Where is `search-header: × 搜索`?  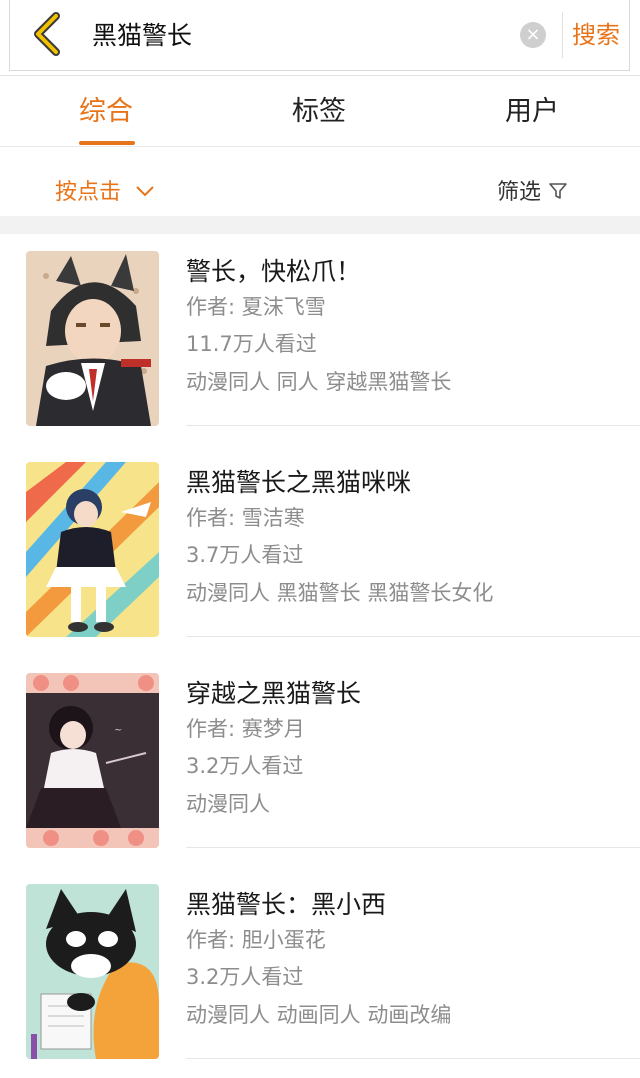 search-header: × 搜索 is located at coordinates (320, 38).